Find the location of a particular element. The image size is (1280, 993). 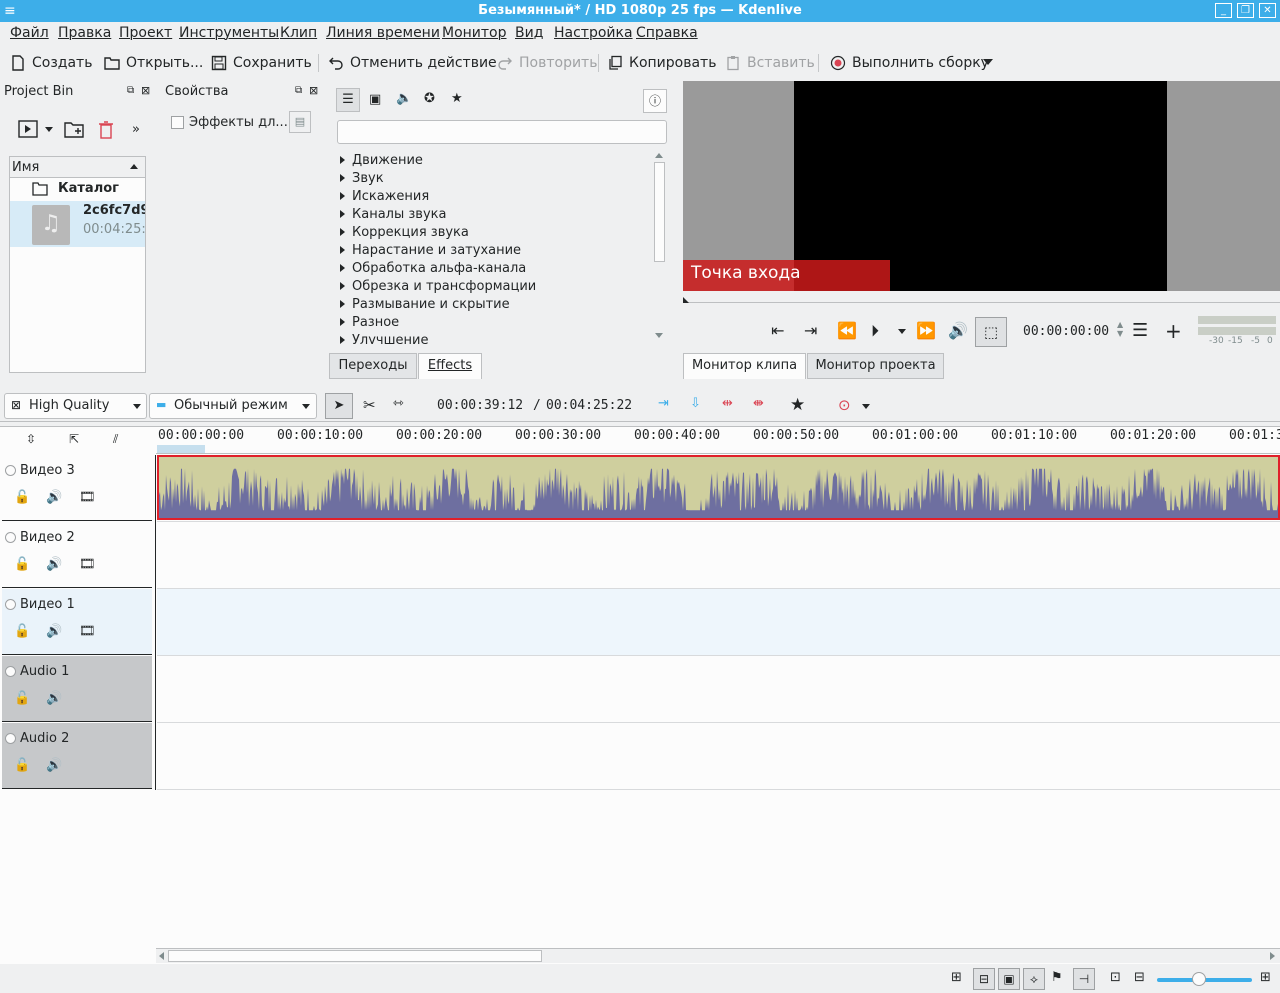

track-header-audio1: Audio 1 🔓 🔊 is located at coordinates (77, 689).